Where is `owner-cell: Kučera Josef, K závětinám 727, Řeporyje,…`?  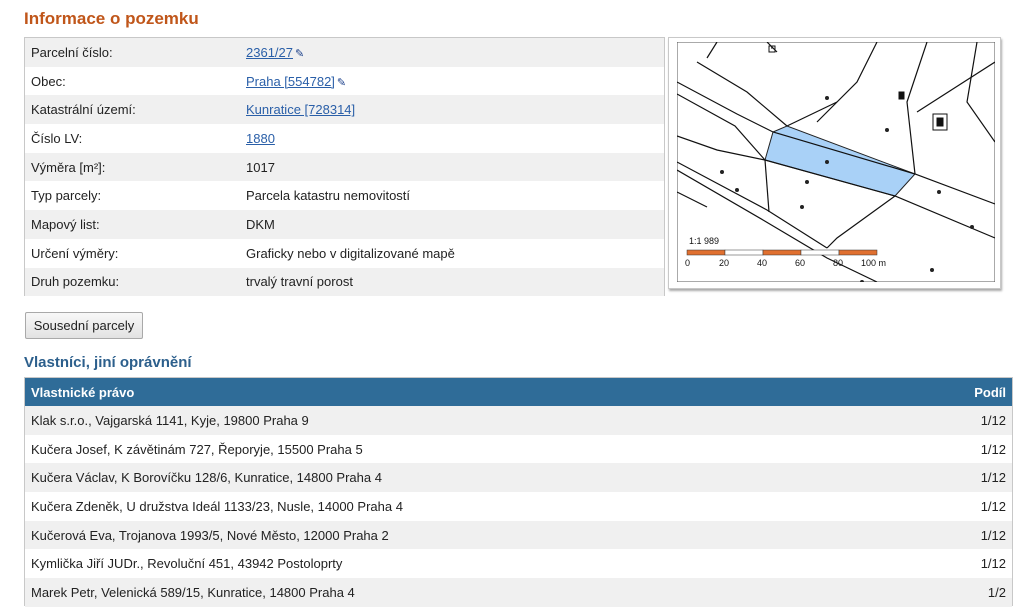
owner-cell: Kučera Josef, K závětinám 727, Řeporyje,… is located at coordinates (197, 449).